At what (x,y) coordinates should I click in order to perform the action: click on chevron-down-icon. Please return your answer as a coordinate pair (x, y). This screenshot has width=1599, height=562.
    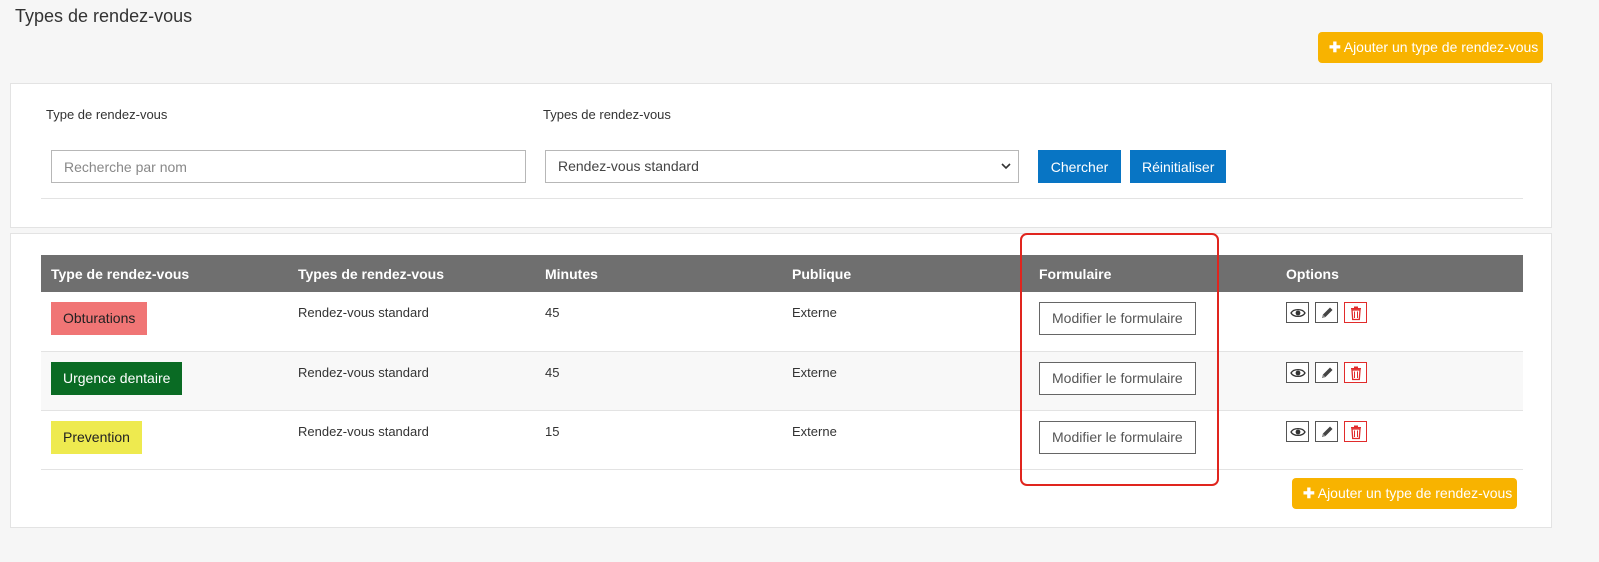
    Looking at the image, I should click on (1006, 172).